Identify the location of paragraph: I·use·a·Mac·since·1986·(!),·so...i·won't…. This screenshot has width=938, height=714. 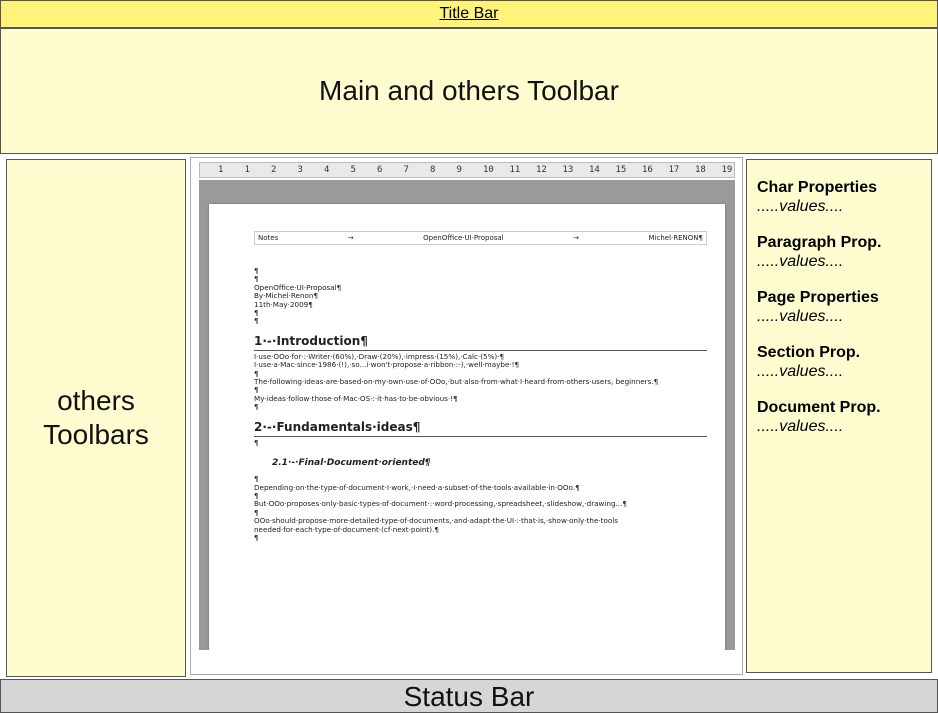
(387, 365).